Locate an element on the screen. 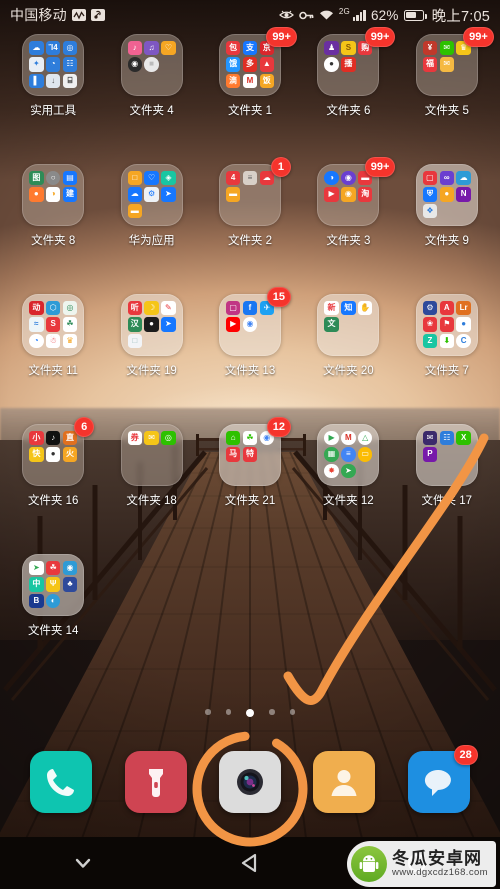  phone-app is located at coordinates (61, 782).